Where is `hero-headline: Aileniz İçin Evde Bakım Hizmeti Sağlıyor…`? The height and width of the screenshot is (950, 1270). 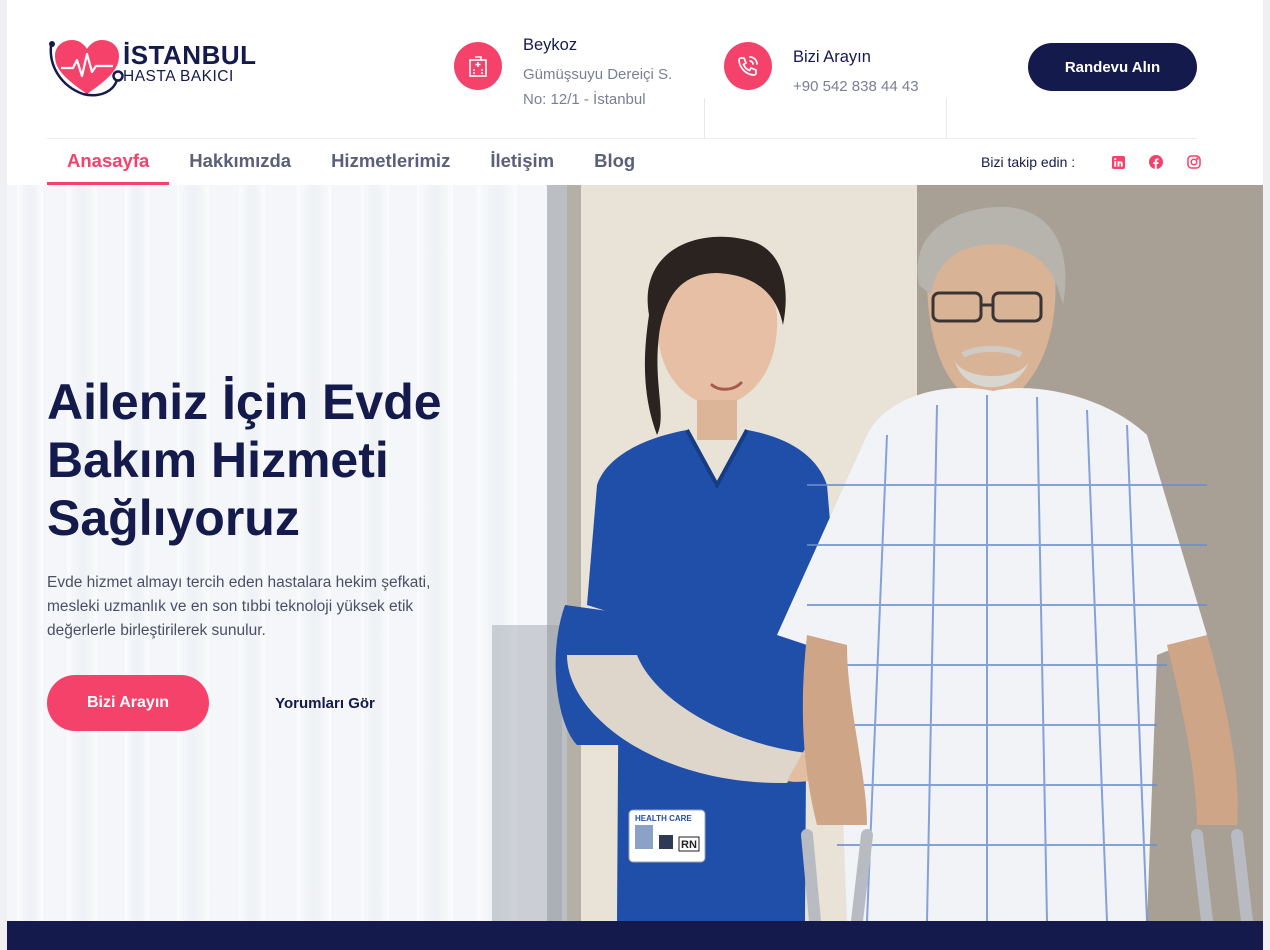
hero-headline: Aileniz İçin Evde Bakım Hizmeti Sağlıyor… is located at coordinates (282, 460).